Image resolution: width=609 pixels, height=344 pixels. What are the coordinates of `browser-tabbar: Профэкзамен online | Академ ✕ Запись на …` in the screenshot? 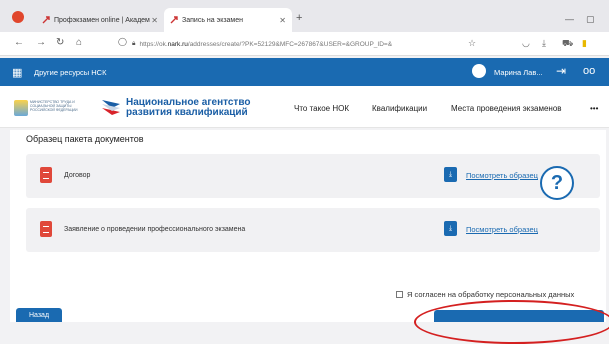 It's located at (304, 16).